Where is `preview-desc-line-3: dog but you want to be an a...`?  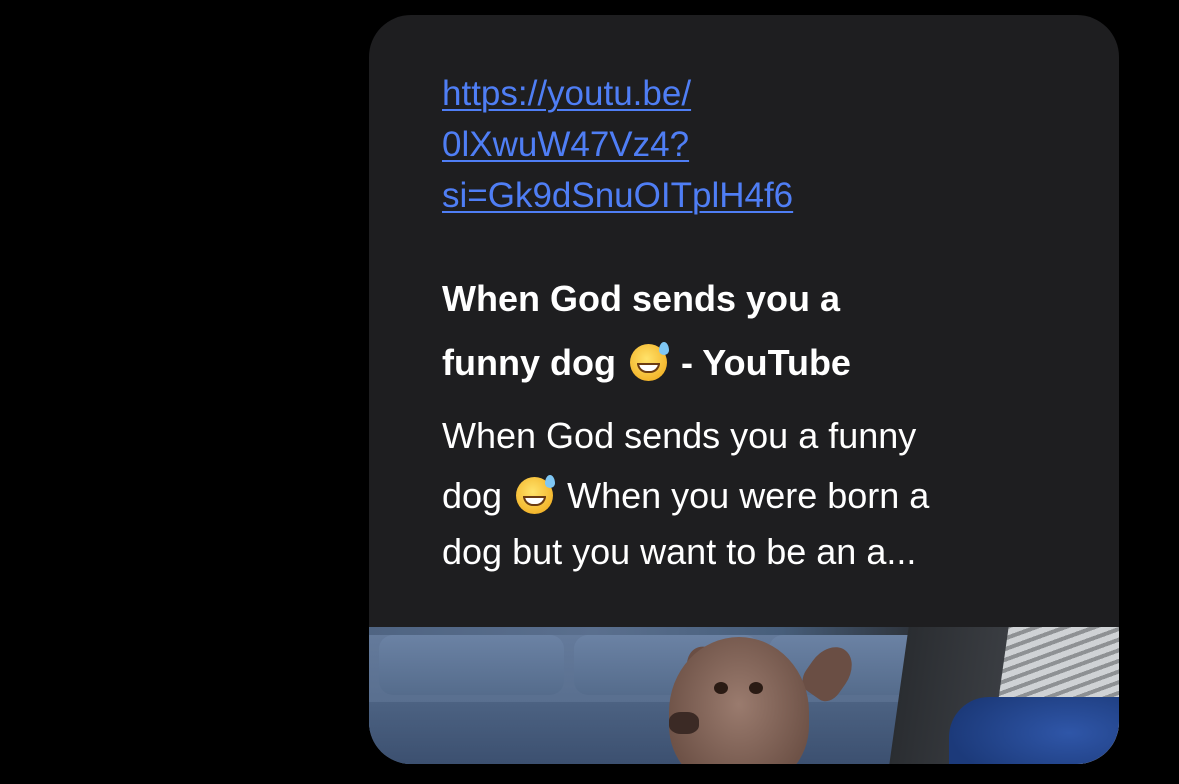 preview-desc-line-3: dog but you want to be an a... is located at coordinates (679, 551).